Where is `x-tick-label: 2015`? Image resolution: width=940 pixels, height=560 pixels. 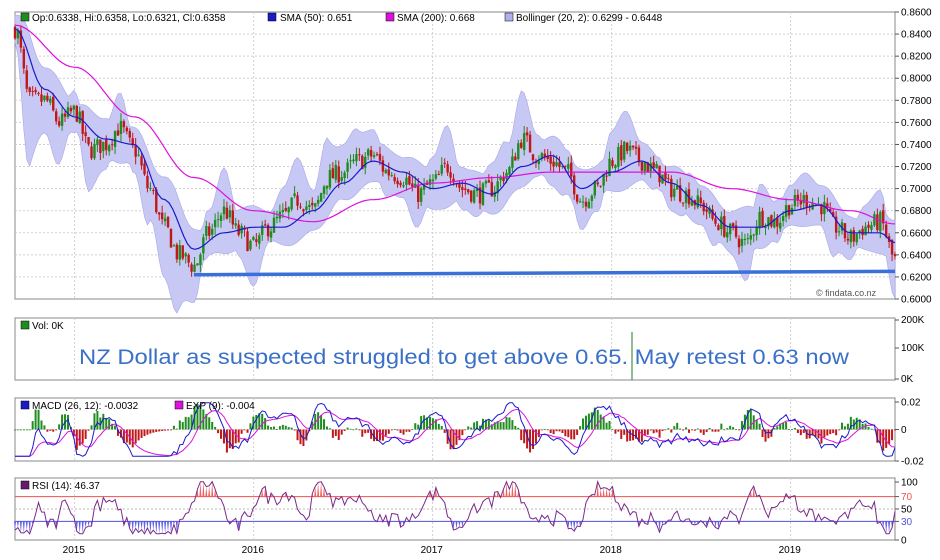 x-tick-label: 2015 is located at coordinates (74, 550).